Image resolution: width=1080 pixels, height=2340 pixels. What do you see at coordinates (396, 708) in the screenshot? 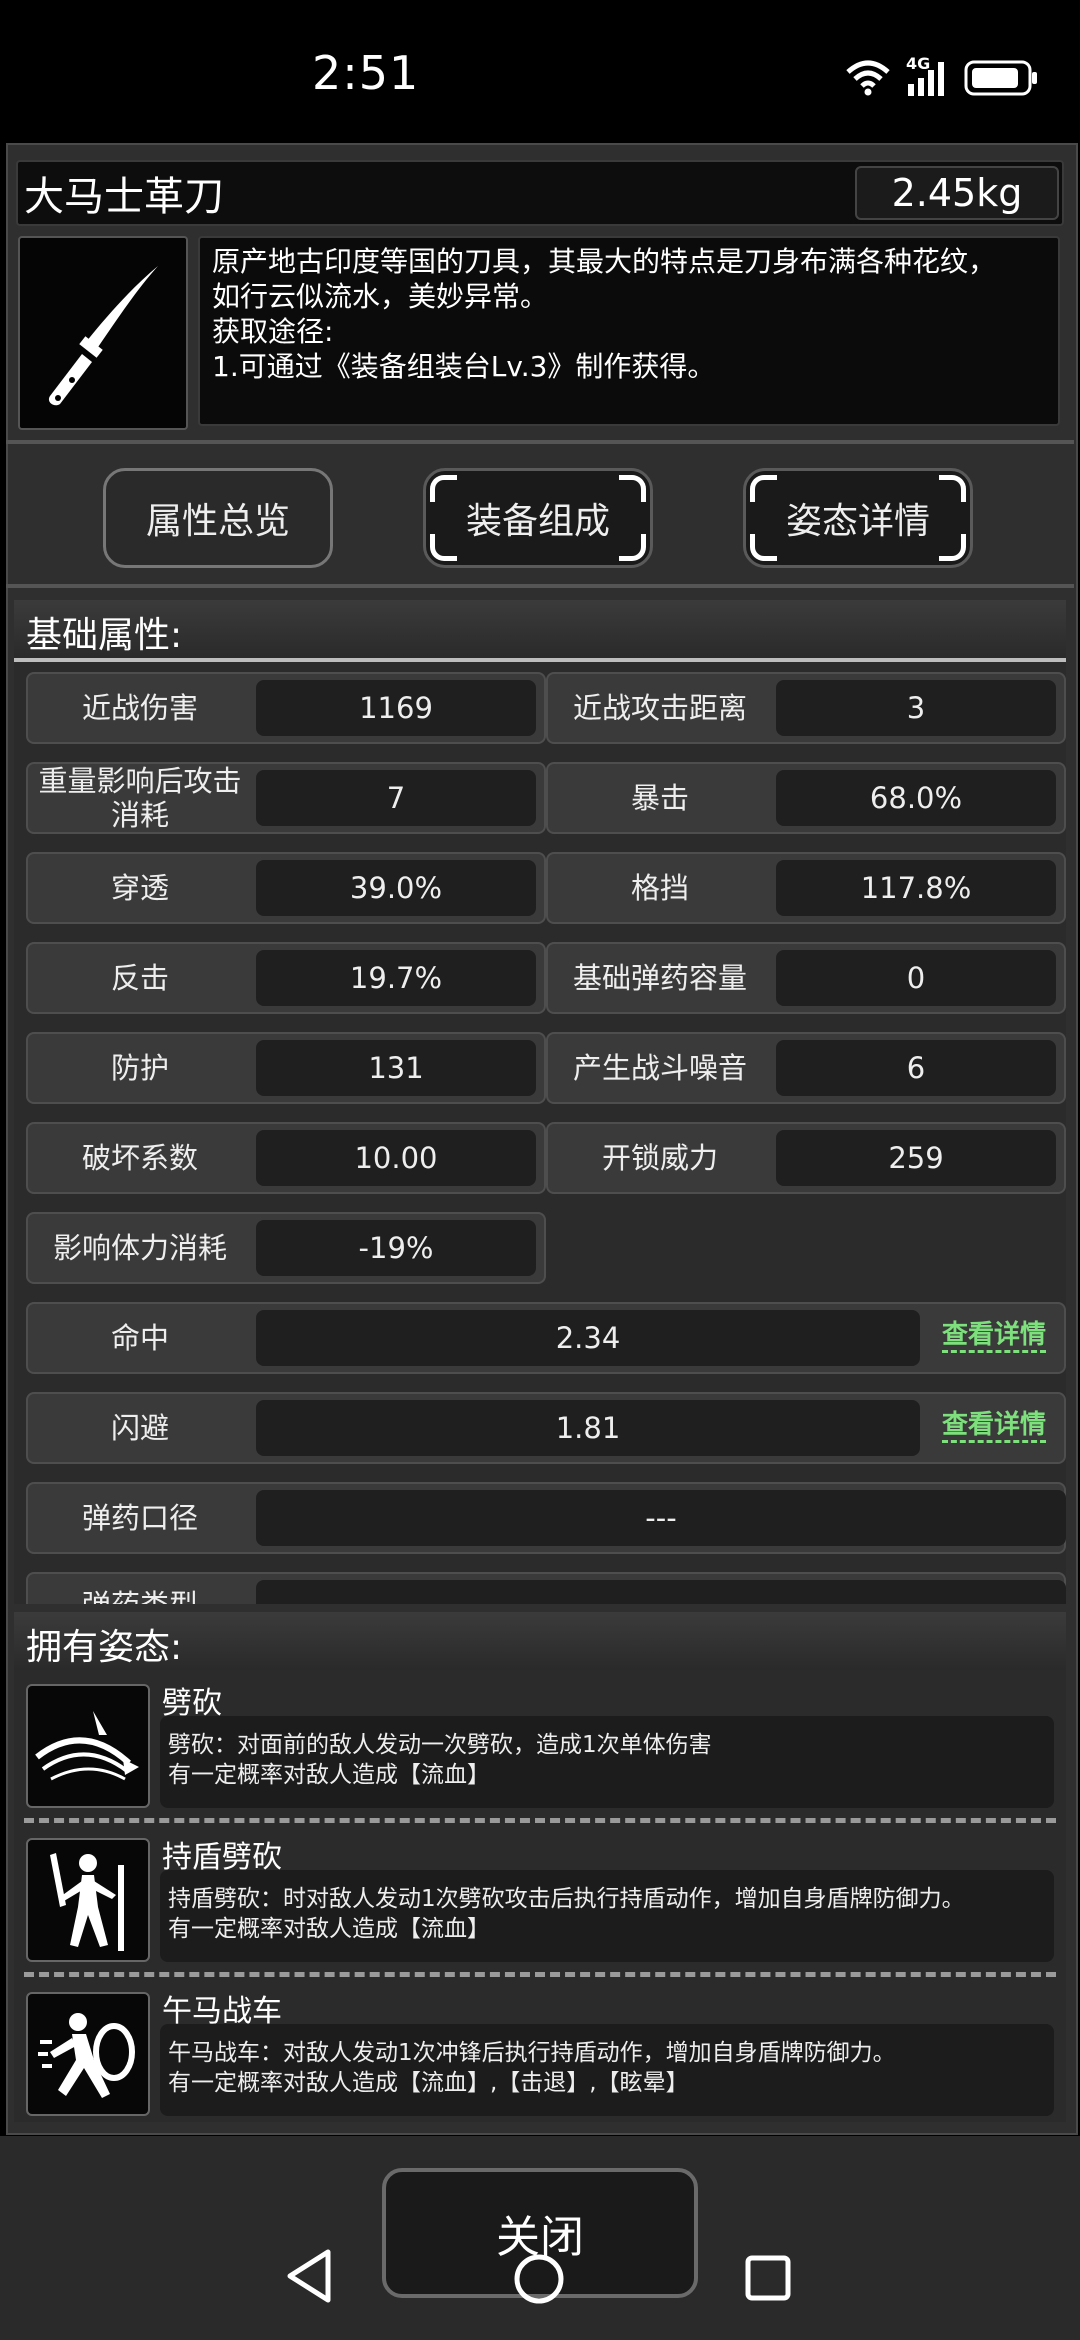
I see `attr-value: 1169` at bounding box center [396, 708].